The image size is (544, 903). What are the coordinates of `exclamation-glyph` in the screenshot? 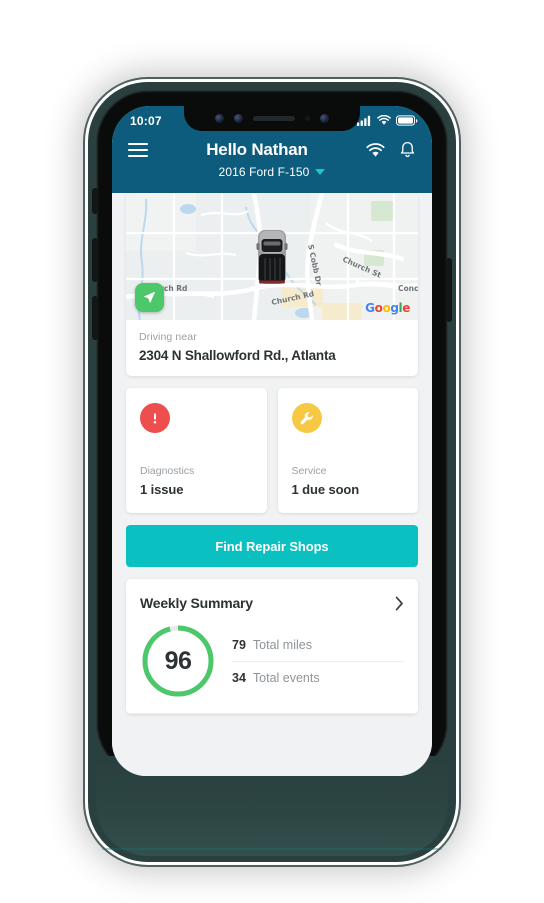 It's located at (155, 418).